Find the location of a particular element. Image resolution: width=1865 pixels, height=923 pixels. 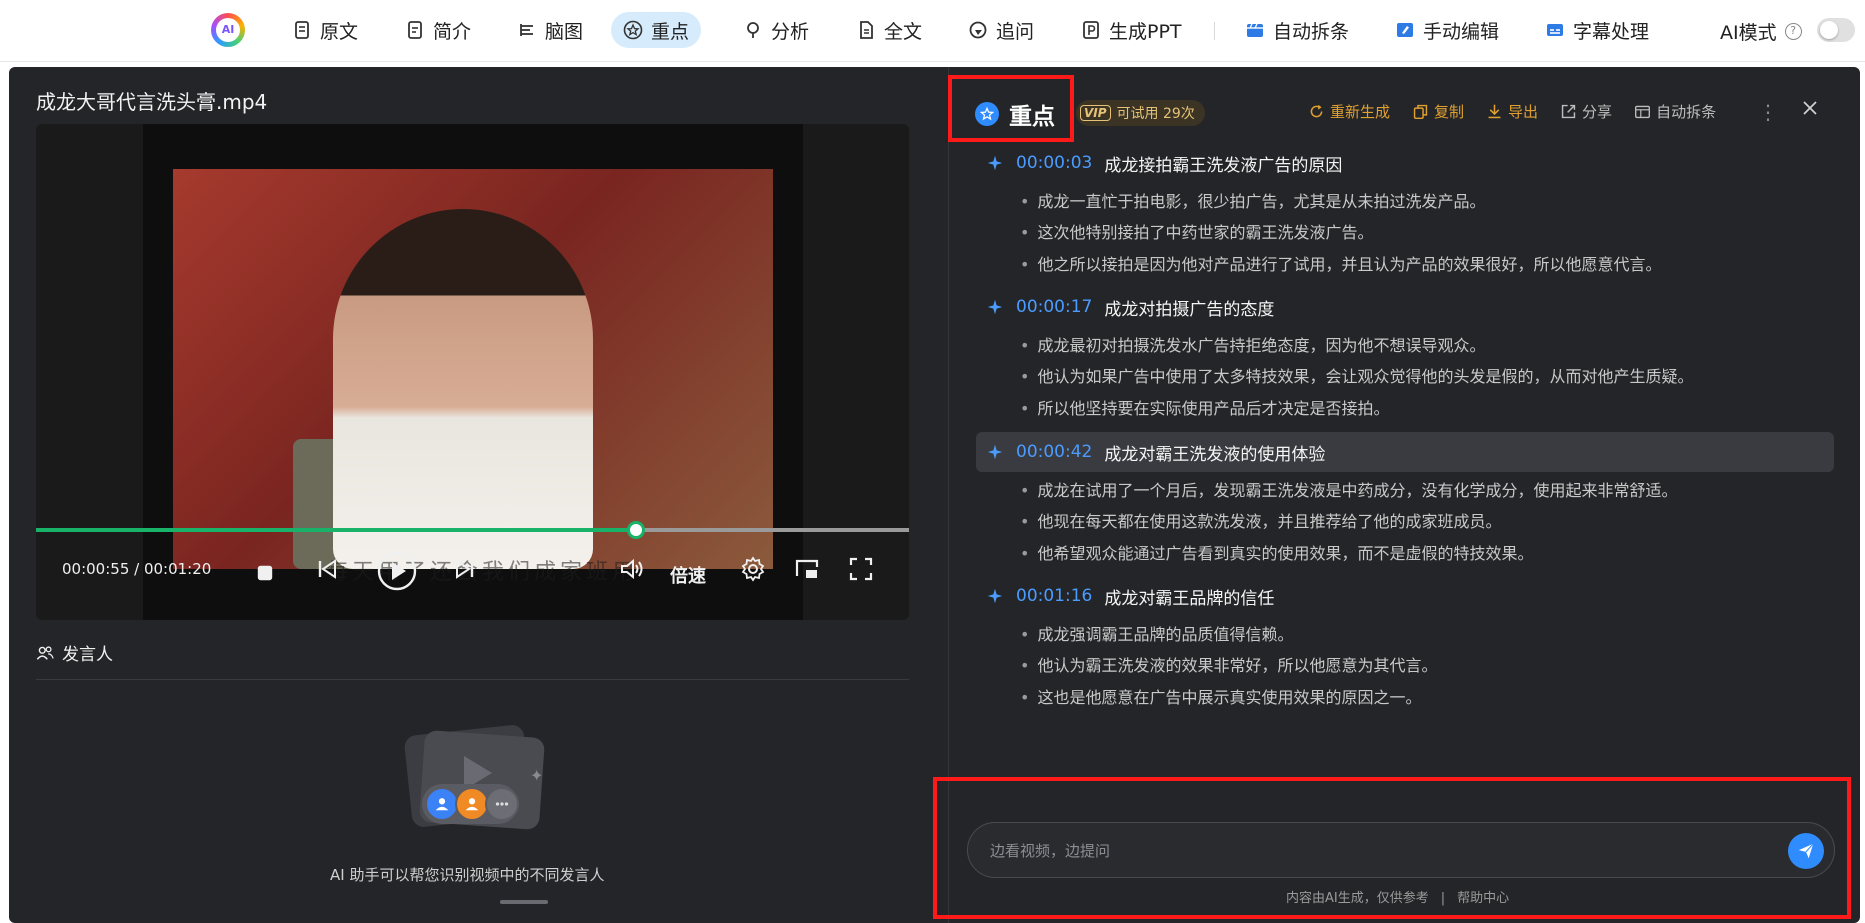

more-options-icon: ⋮ is located at coordinates (1768, 112).